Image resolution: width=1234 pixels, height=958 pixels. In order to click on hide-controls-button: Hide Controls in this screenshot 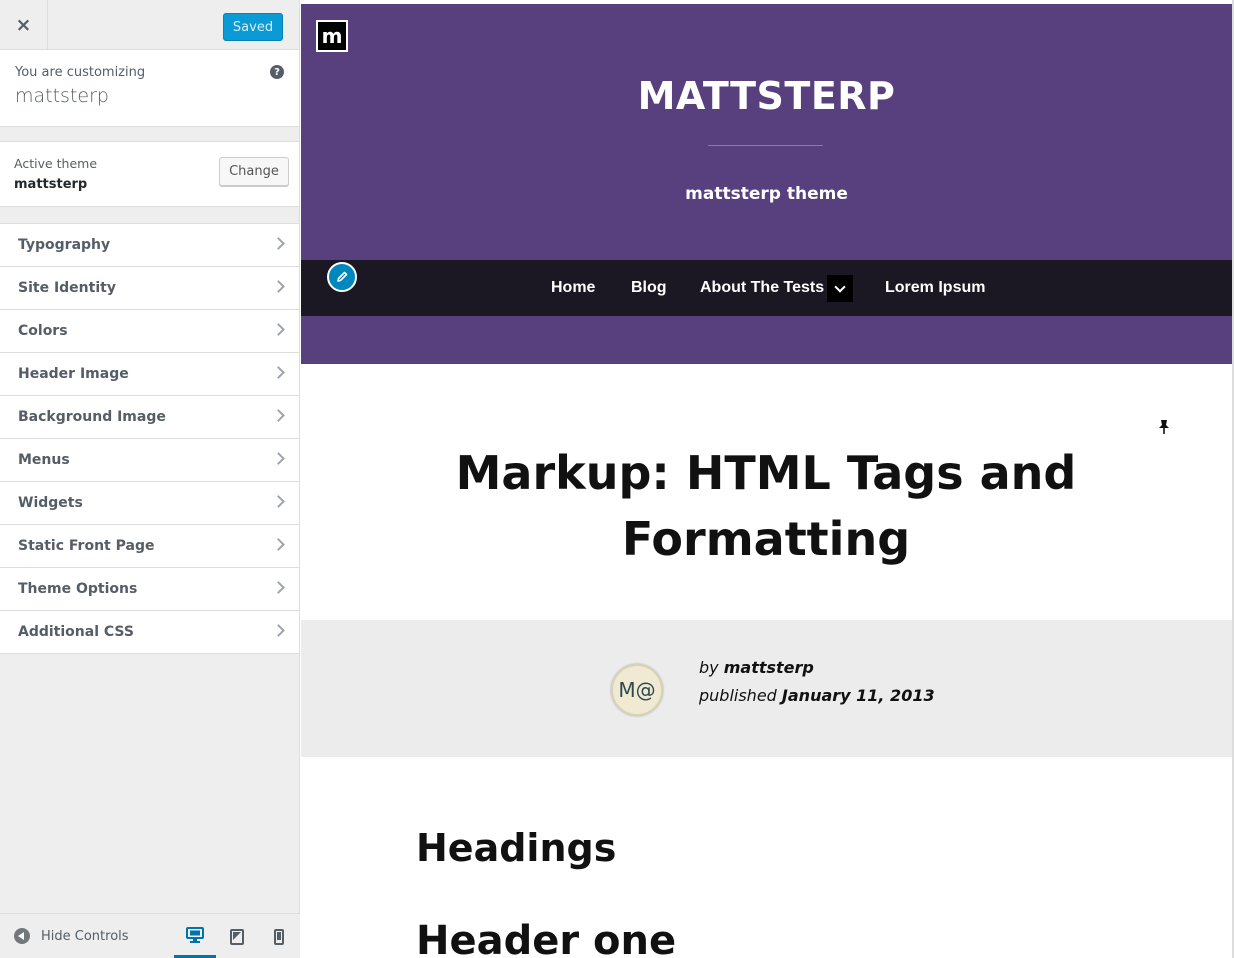, I will do `click(71, 936)`.